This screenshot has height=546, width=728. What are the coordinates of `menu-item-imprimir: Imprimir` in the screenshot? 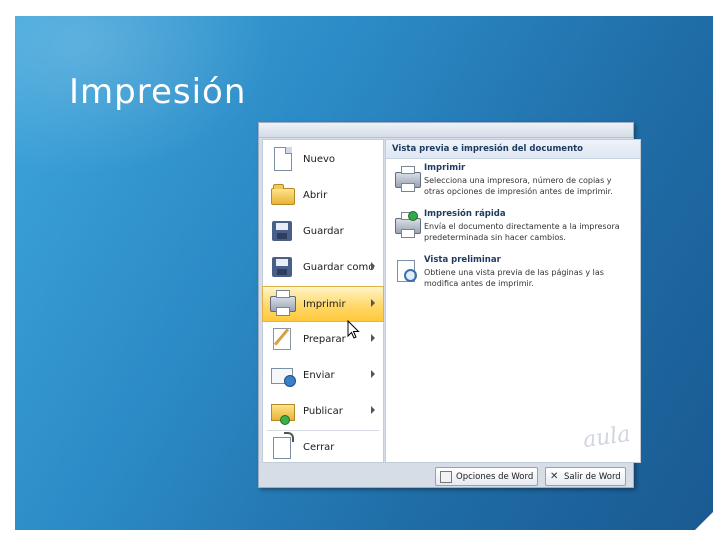 It's located at (323, 304).